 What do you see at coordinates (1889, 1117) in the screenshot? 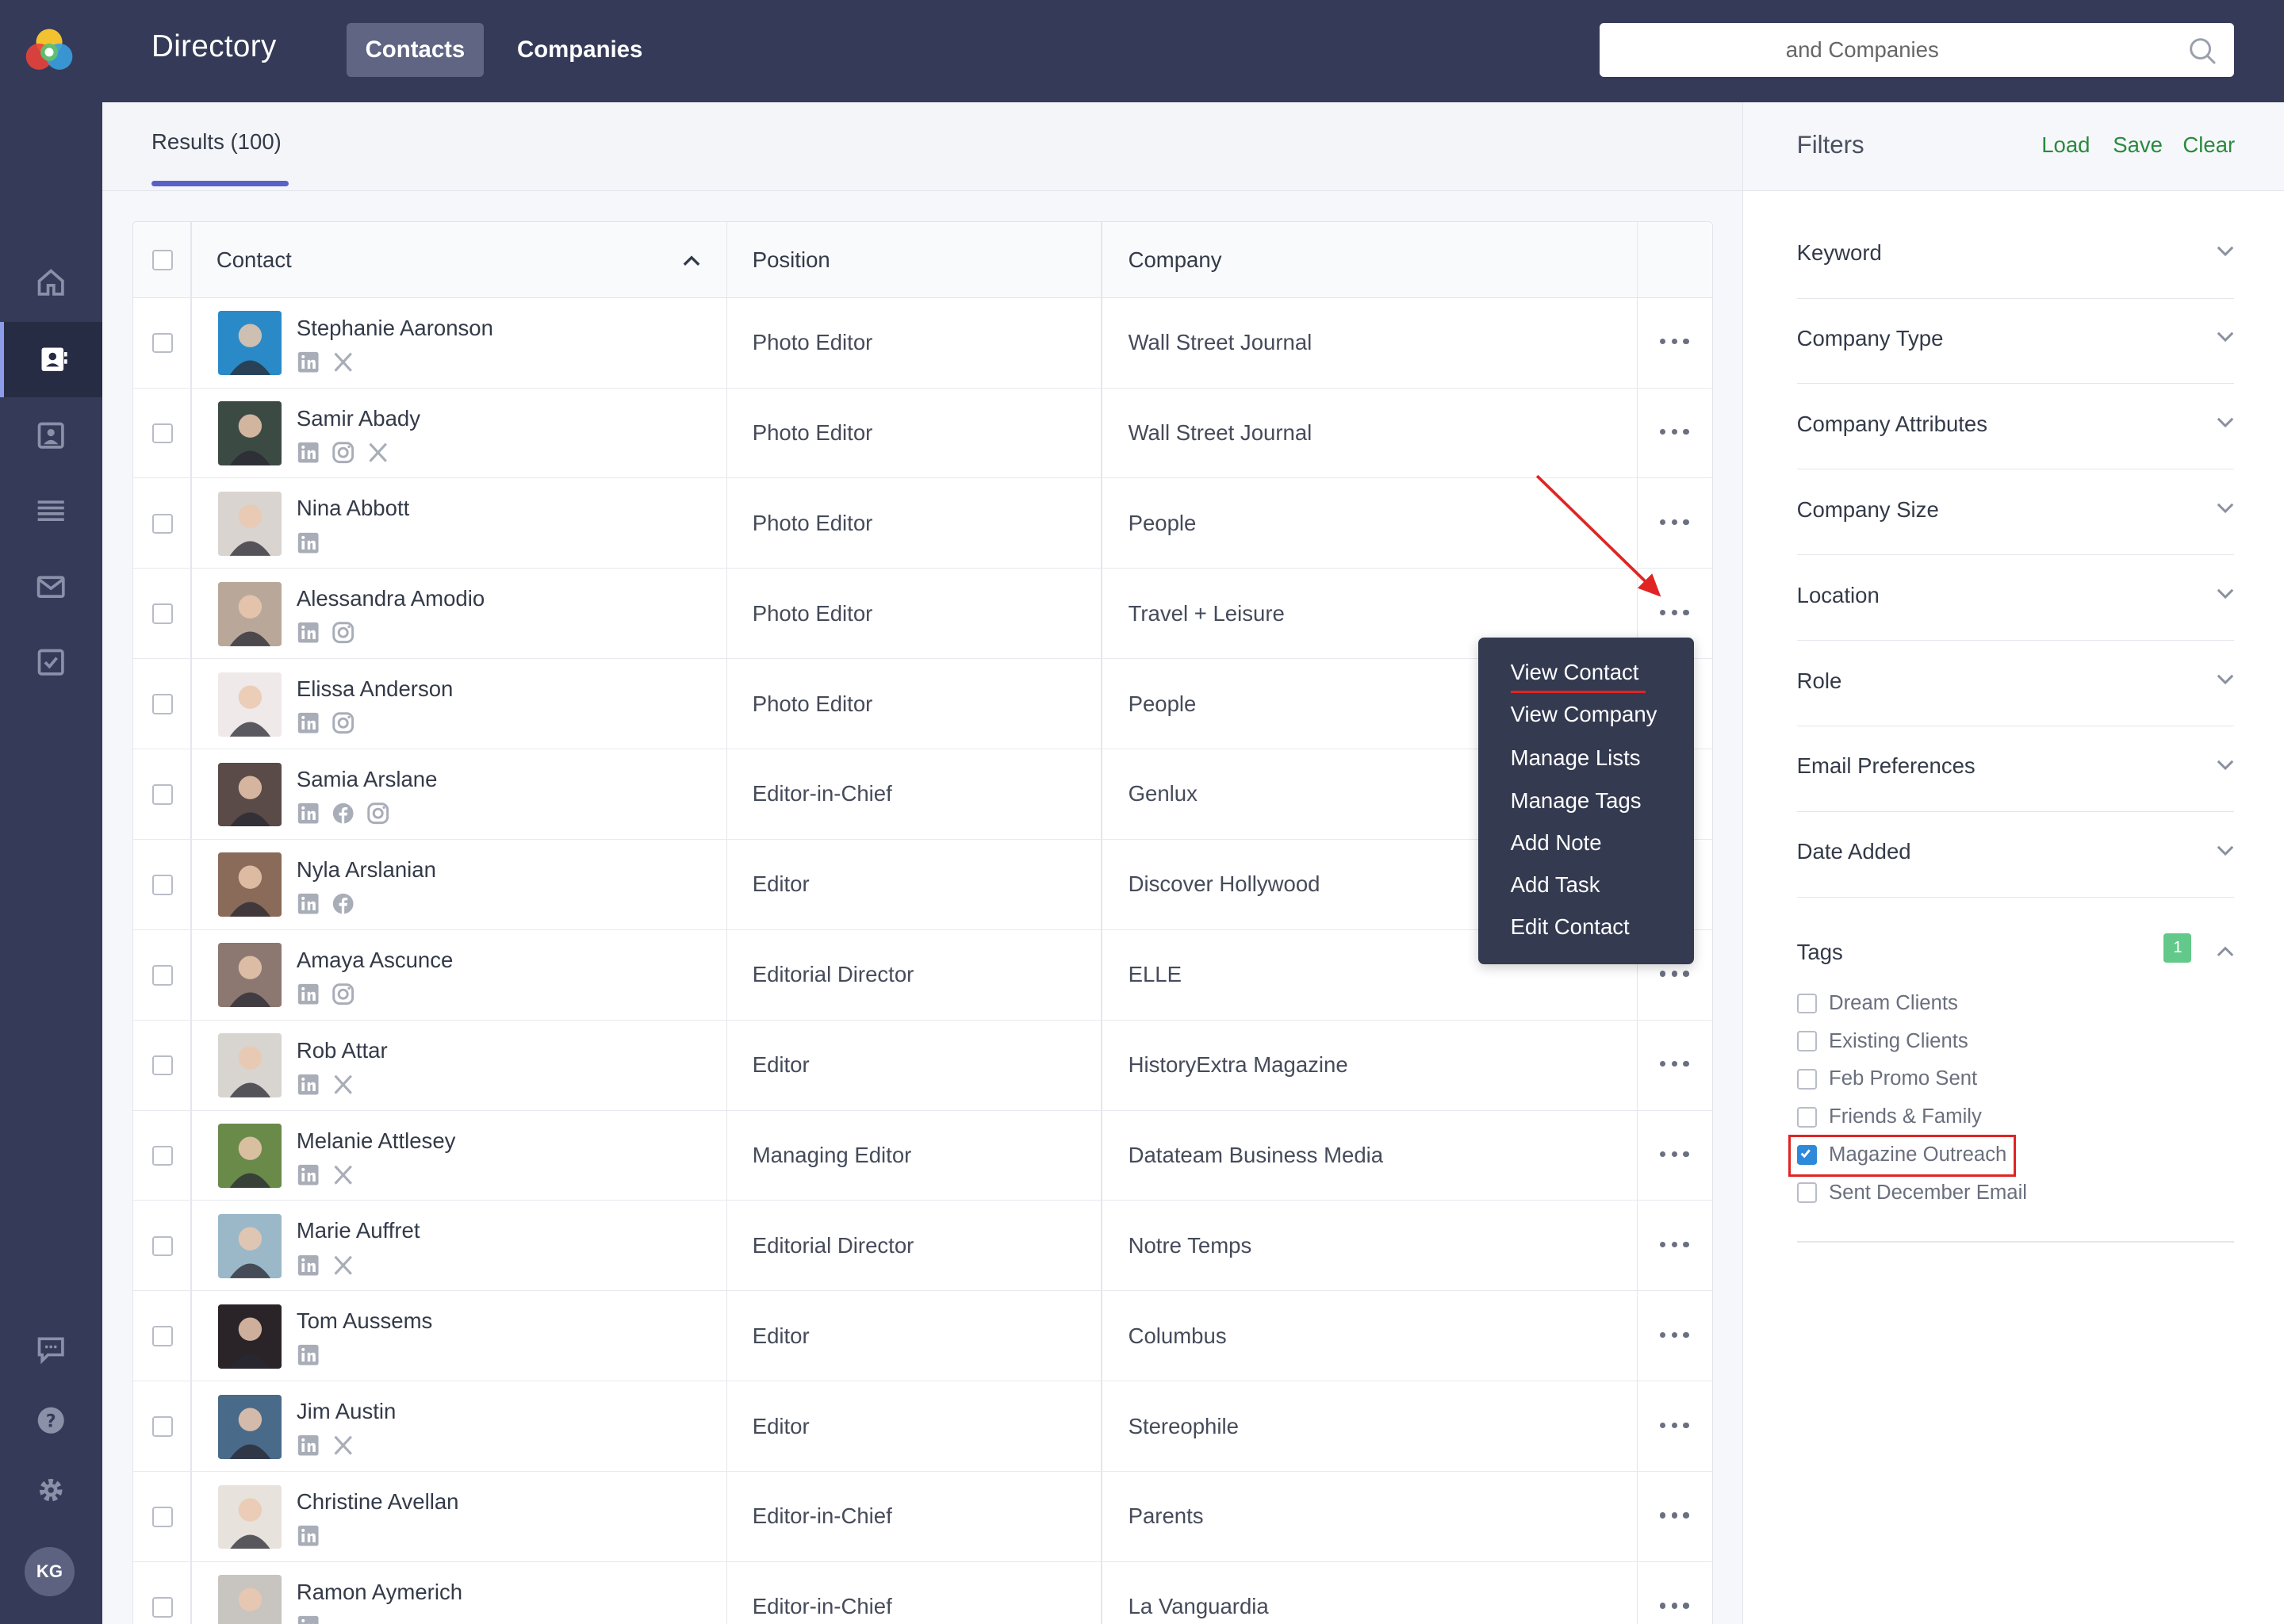
I see `tag-option: Friends & Family` at bounding box center [1889, 1117].